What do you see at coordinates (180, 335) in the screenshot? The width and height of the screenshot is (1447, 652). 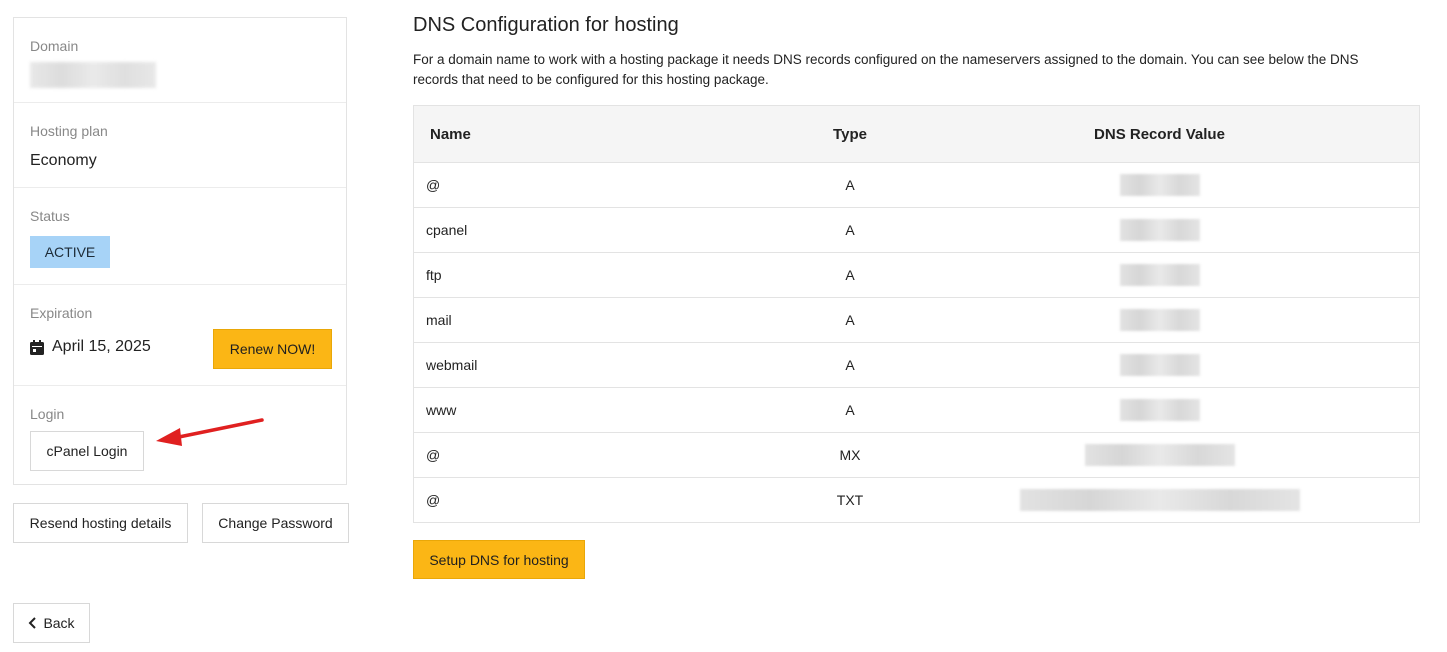 I see `expiration-section: Expiration April 15, 2025 Renew NOW!` at bounding box center [180, 335].